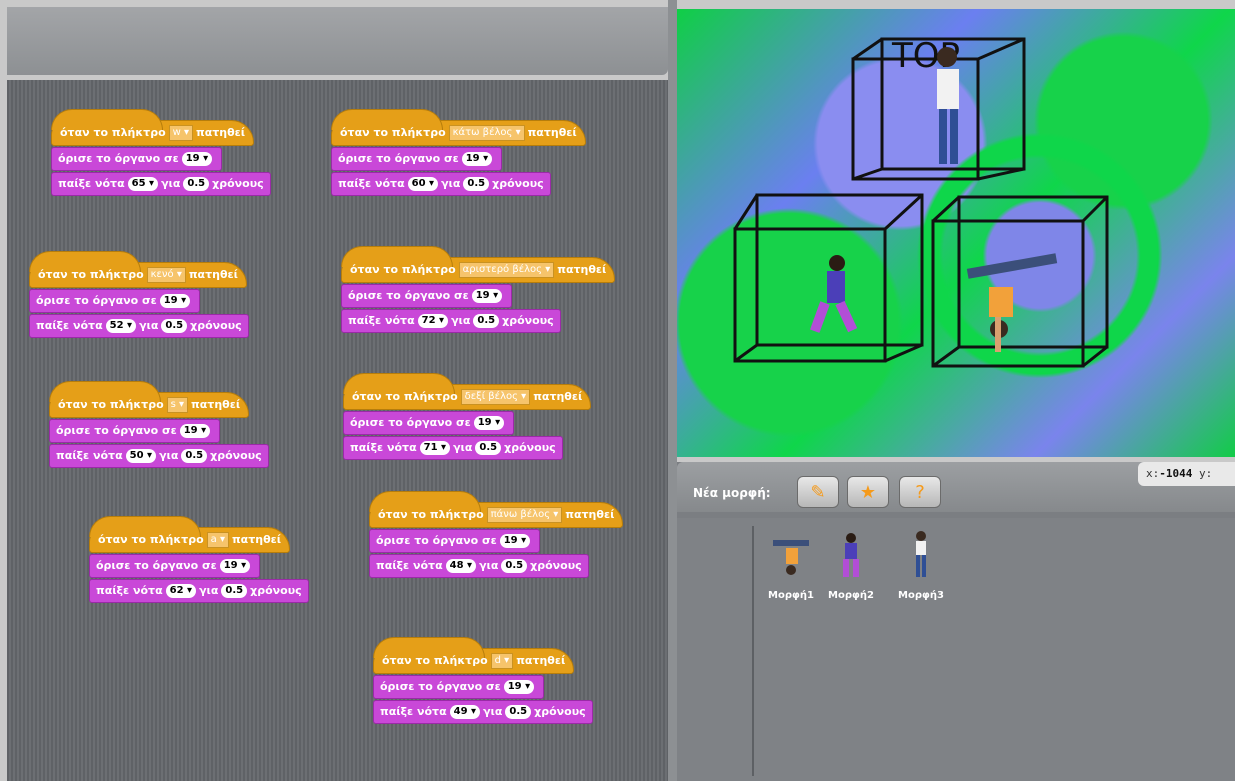 The height and width of the screenshot is (781, 1235). Describe the element at coordinates (495, 397) in the screenshot. I see `key-dropdown: δεξί βέλος` at that location.